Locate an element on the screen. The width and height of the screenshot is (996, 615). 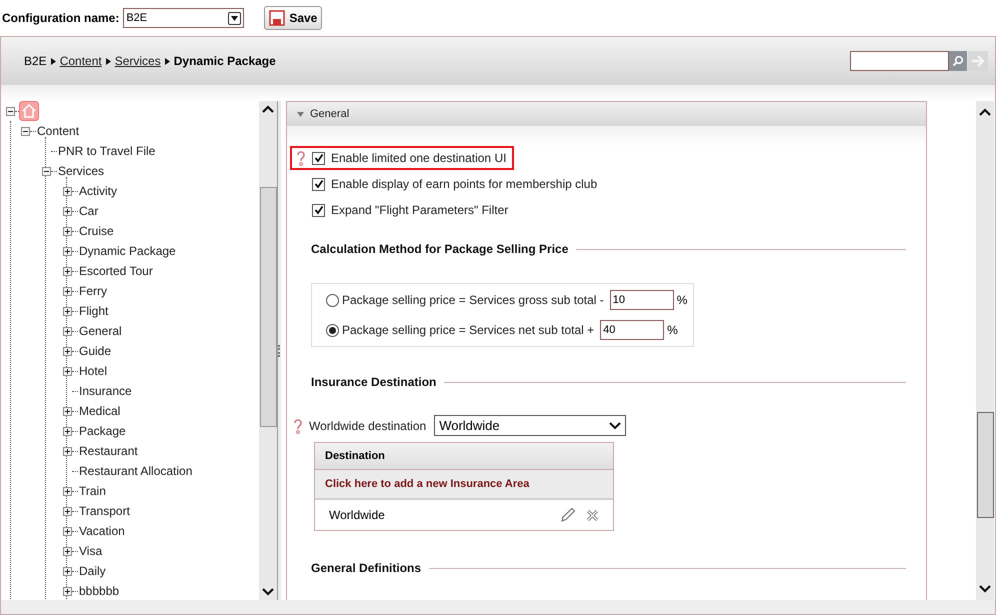
search-field is located at coordinates (899, 61).